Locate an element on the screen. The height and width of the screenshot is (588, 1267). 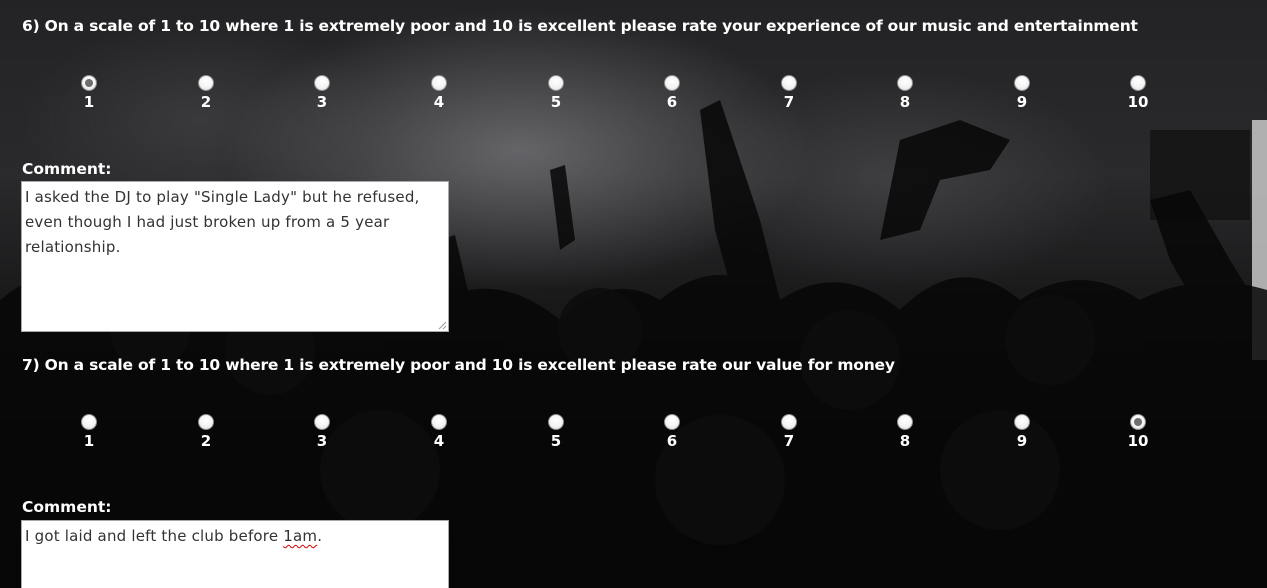
q6-option-label: 5 is located at coordinates (556, 102).